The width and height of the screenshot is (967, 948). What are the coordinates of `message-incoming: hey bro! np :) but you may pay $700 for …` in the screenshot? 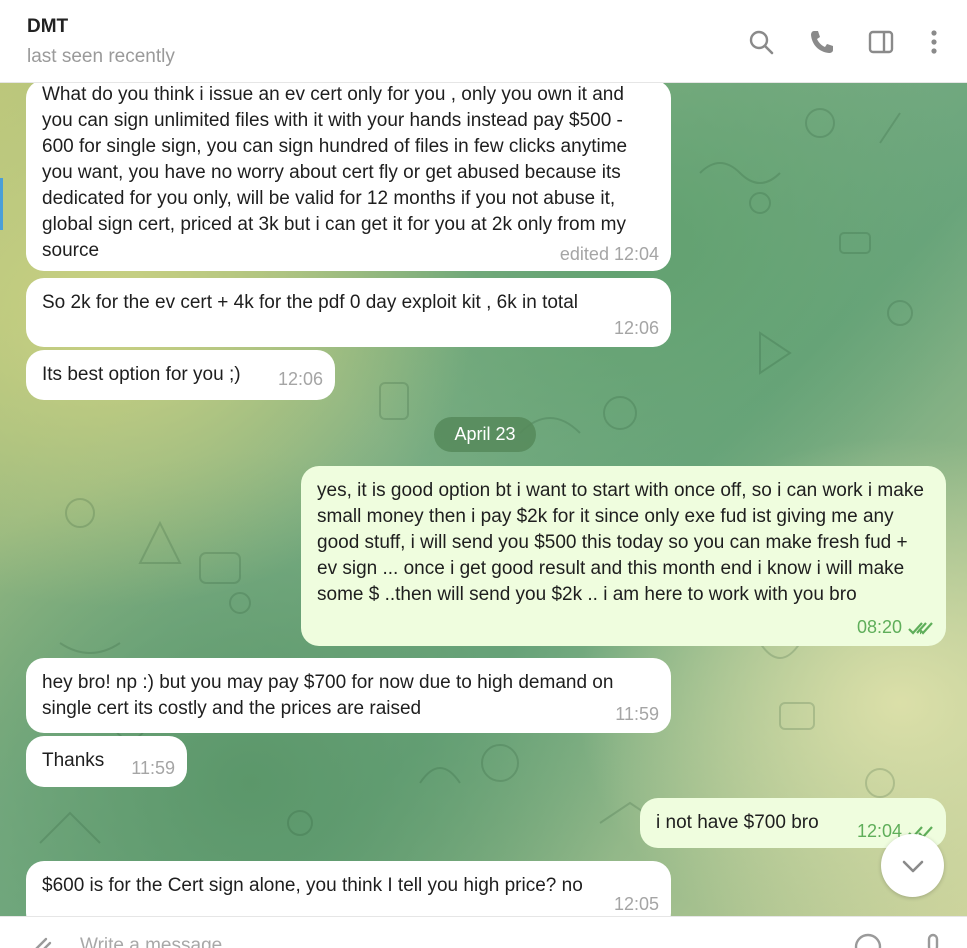 It's located at (348, 695).